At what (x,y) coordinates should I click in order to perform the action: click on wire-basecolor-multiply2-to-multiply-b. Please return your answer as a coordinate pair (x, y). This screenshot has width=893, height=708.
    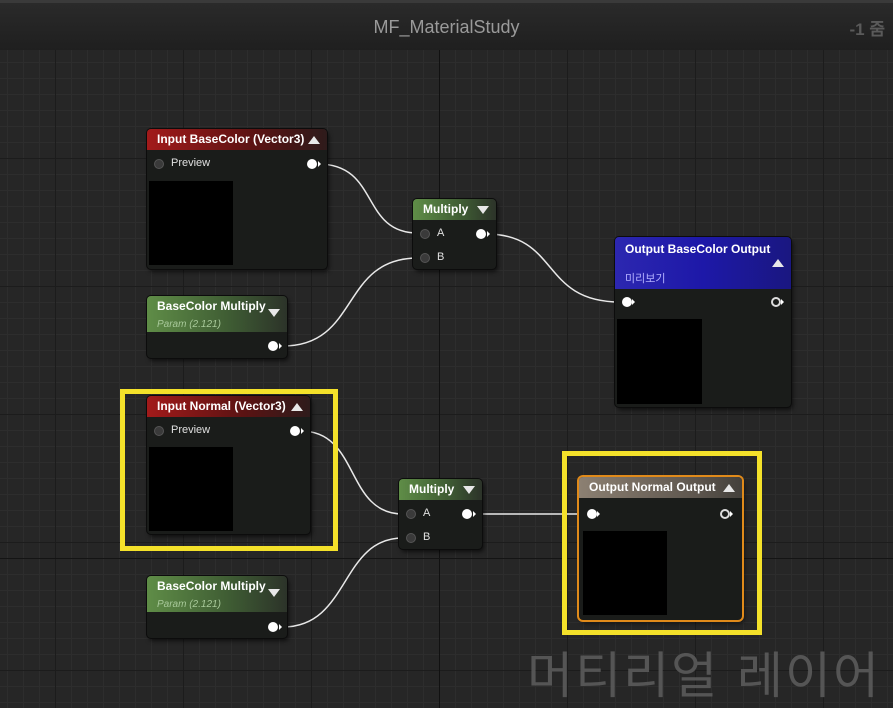
    Looking at the image, I should click on (343, 582).